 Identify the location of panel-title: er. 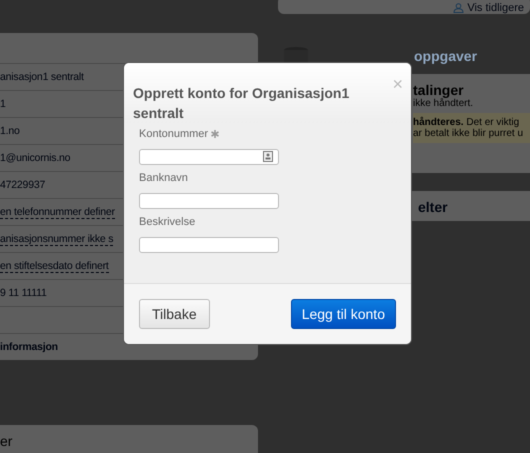
(6, 441).